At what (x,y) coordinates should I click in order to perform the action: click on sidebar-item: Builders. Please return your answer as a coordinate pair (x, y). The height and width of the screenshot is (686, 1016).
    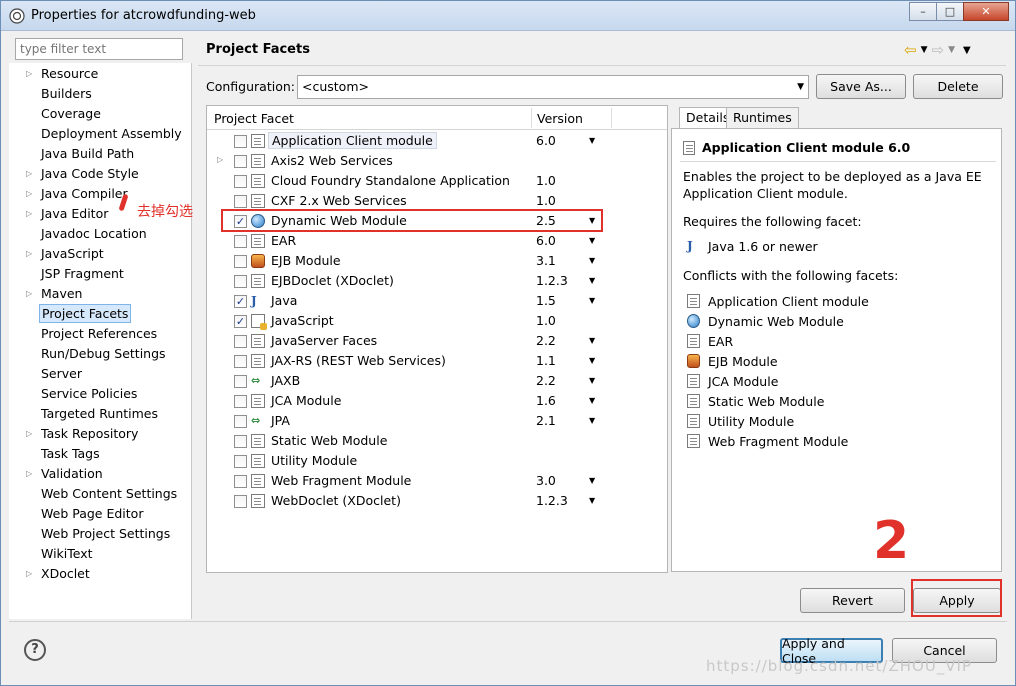
    Looking at the image, I should click on (66, 93).